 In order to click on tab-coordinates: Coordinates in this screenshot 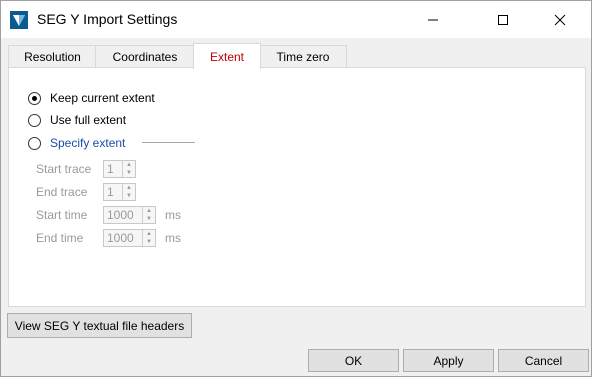, I will do `click(145, 56)`.